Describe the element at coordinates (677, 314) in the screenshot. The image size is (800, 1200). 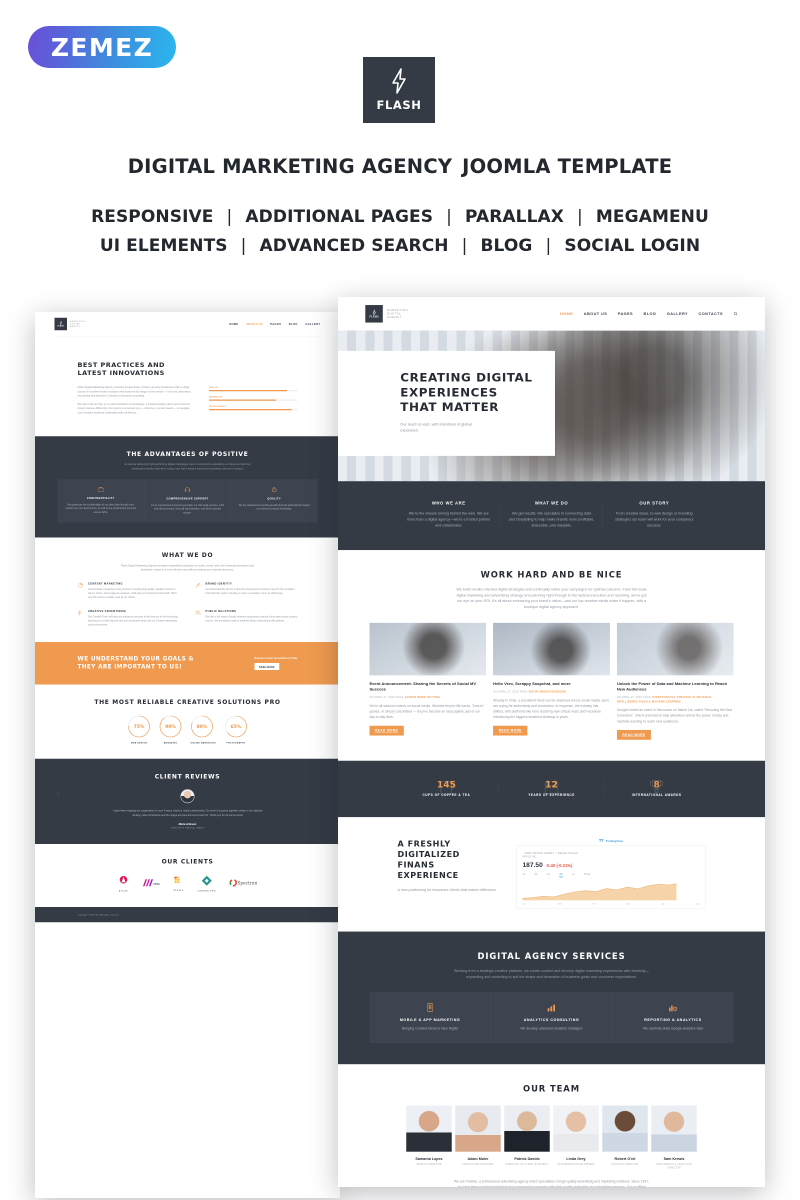
I see `front-nav-item-gallery: GALLERY` at that location.